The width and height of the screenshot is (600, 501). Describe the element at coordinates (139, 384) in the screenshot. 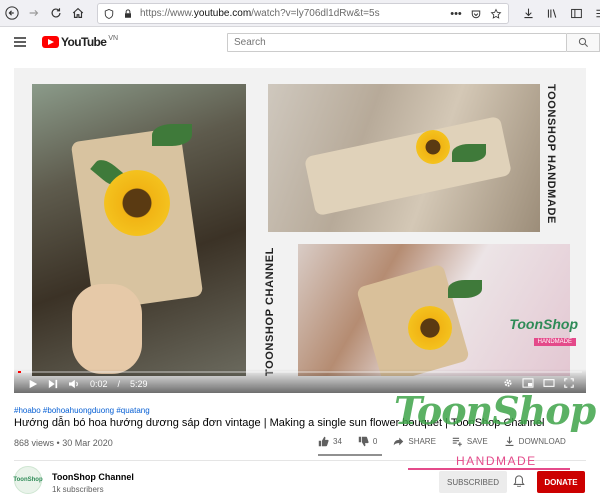

I see `duration: 5:29` at that location.